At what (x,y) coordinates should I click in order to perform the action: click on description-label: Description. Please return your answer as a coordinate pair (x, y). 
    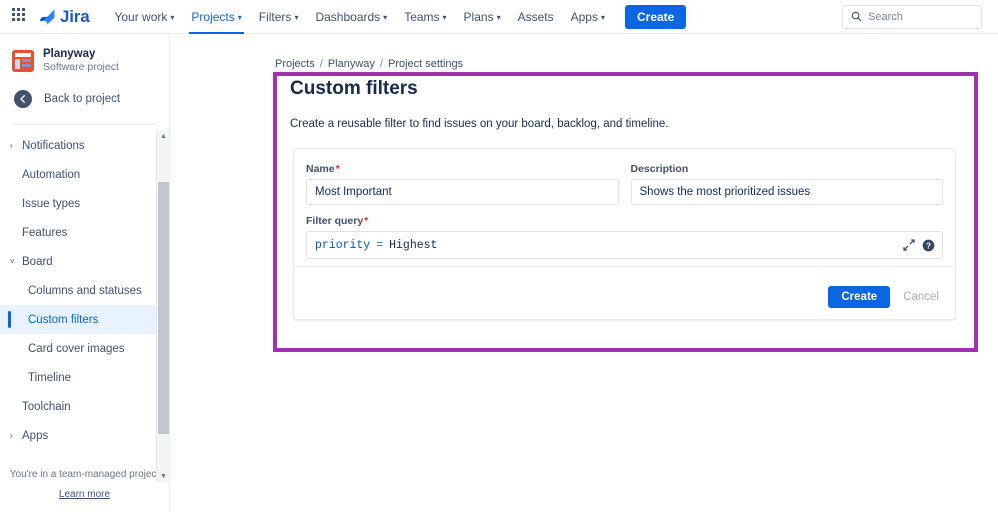
    Looking at the image, I should click on (659, 169).